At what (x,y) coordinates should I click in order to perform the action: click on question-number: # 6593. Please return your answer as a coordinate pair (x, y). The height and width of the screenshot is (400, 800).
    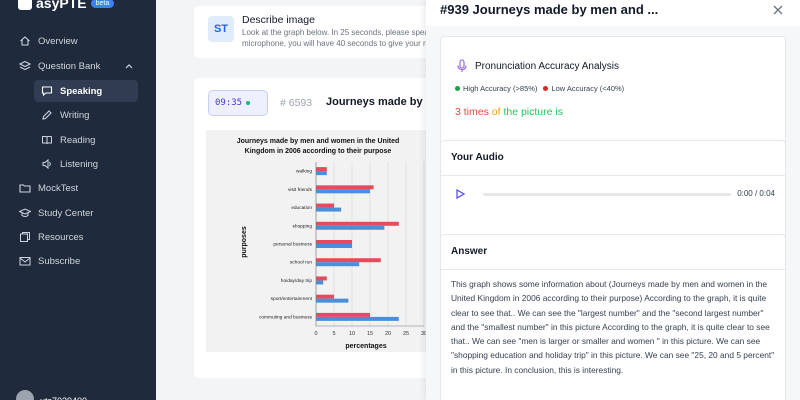
    Looking at the image, I should click on (296, 103).